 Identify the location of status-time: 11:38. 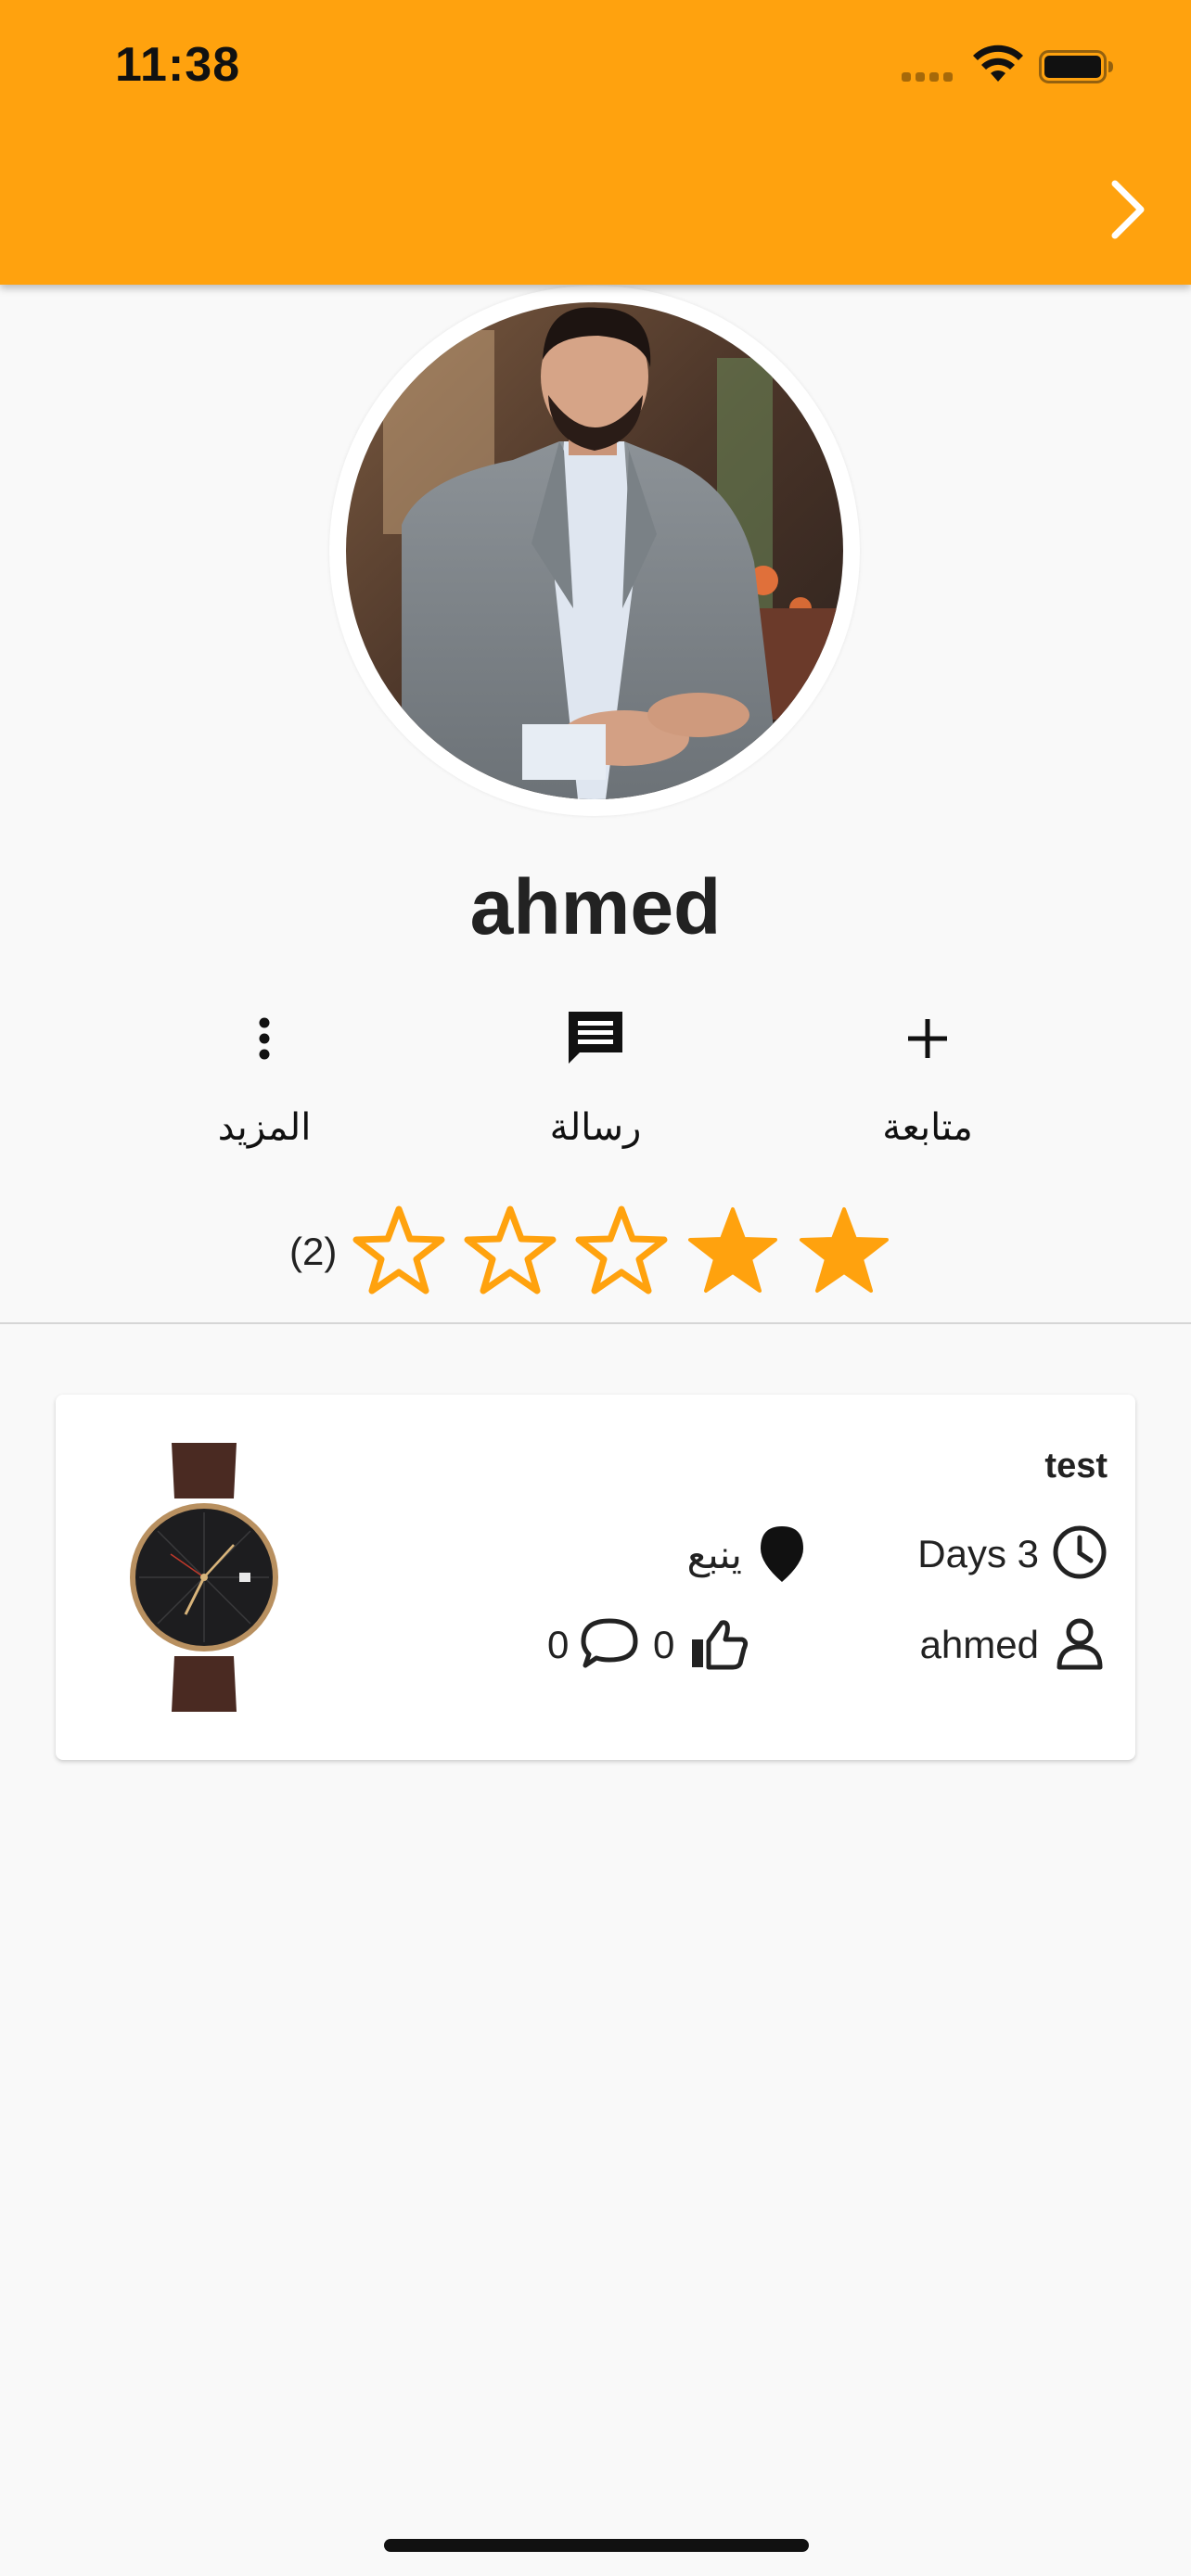
(178, 65).